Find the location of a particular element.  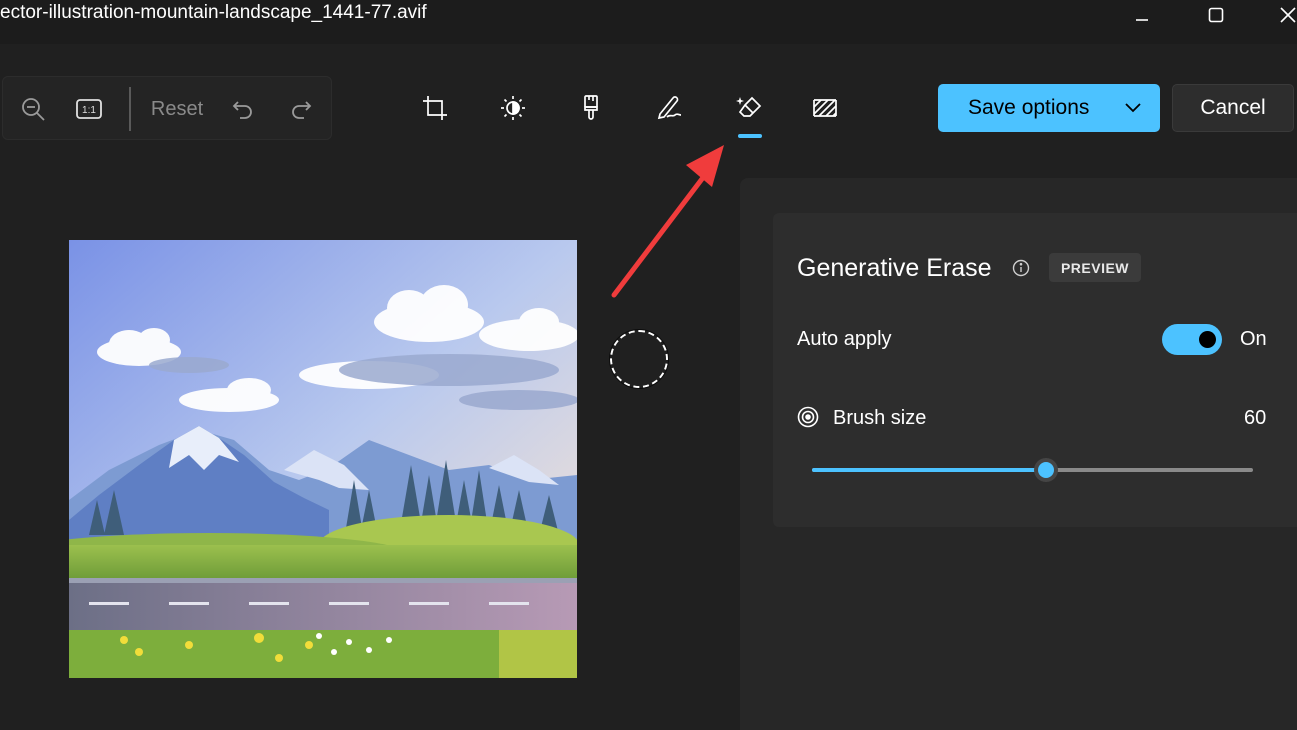

actual-size-label: 1:1 is located at coordinates (89, 110).